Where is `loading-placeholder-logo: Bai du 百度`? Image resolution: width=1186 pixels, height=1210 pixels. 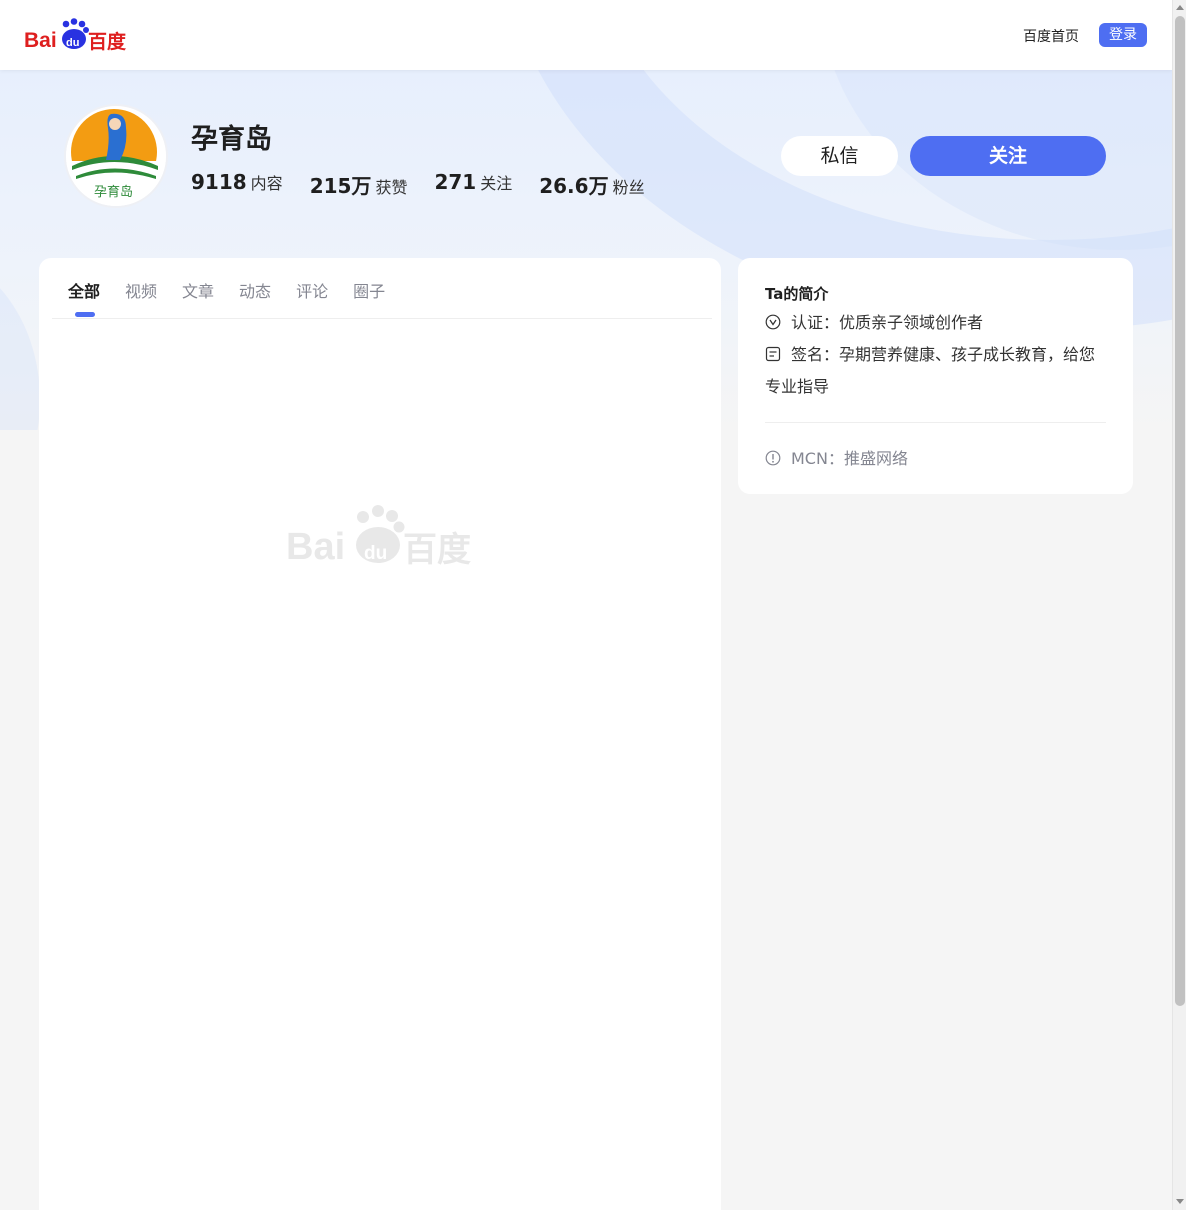 loading-placeholder-logo: Bai du 百度 is located at coordinates (378, 535).